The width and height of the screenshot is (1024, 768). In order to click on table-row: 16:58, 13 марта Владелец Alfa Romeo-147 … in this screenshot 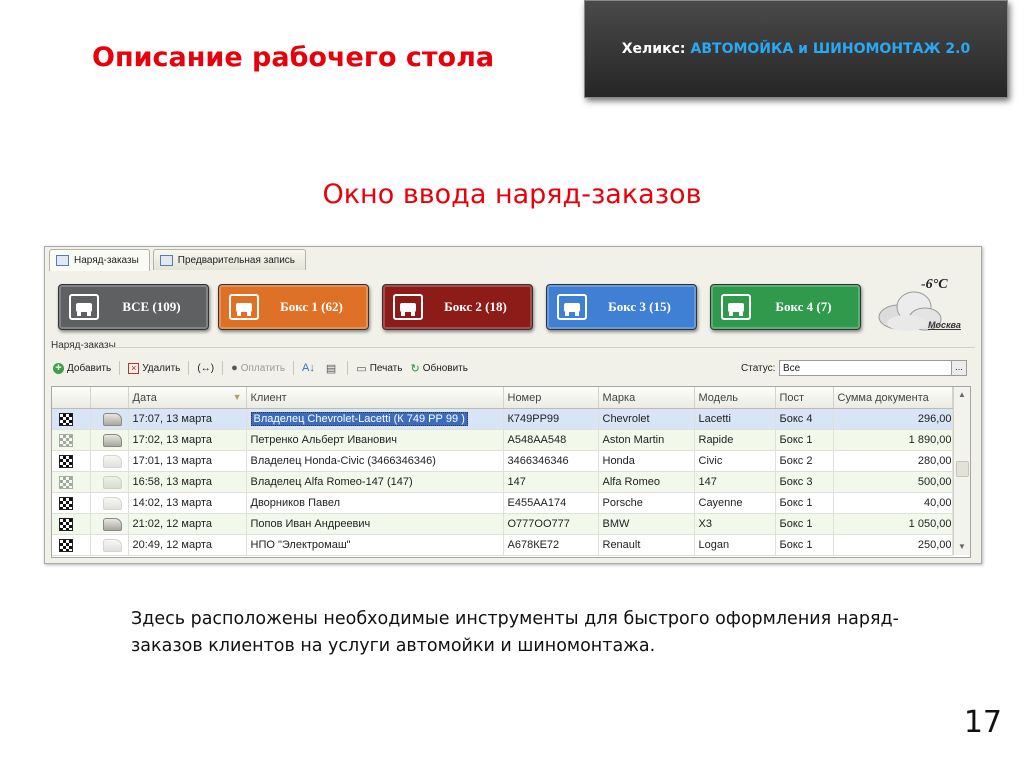, I will do `click(502, 482)`.